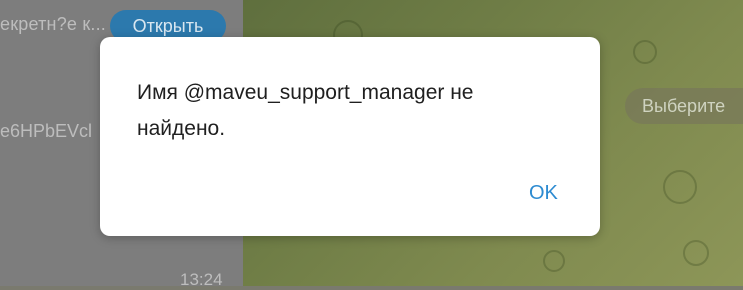 The width and height of the screenshot is (743, 290). I want to click on chat-preview-text-2: e6HPbEVcl, so click(46, 131).